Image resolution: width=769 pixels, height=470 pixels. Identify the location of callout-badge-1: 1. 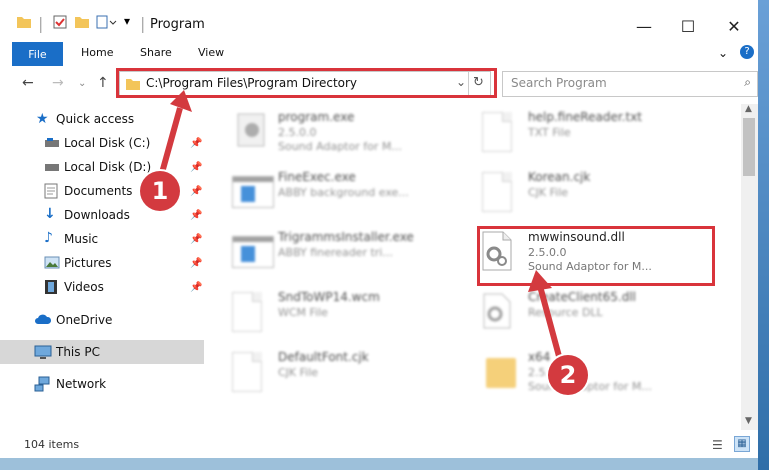
(160, 191).